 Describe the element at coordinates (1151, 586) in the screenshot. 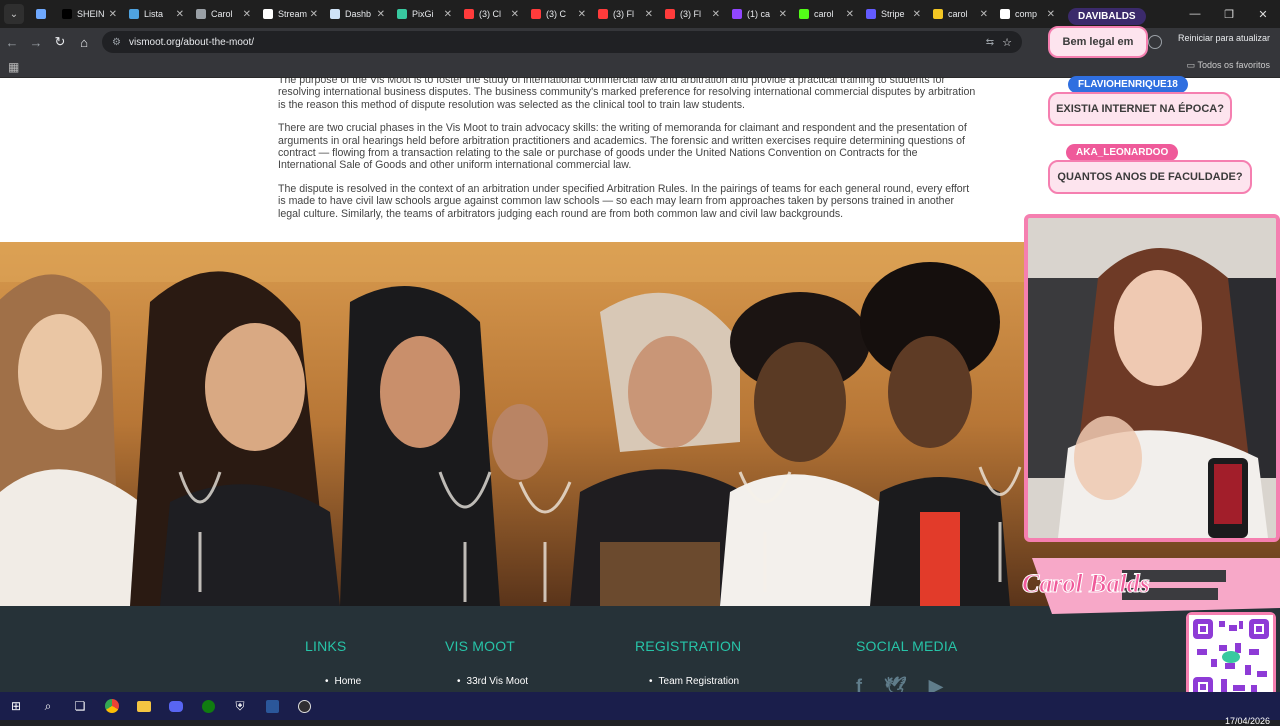

I see `brand-banner: Carol Balds` at that location.